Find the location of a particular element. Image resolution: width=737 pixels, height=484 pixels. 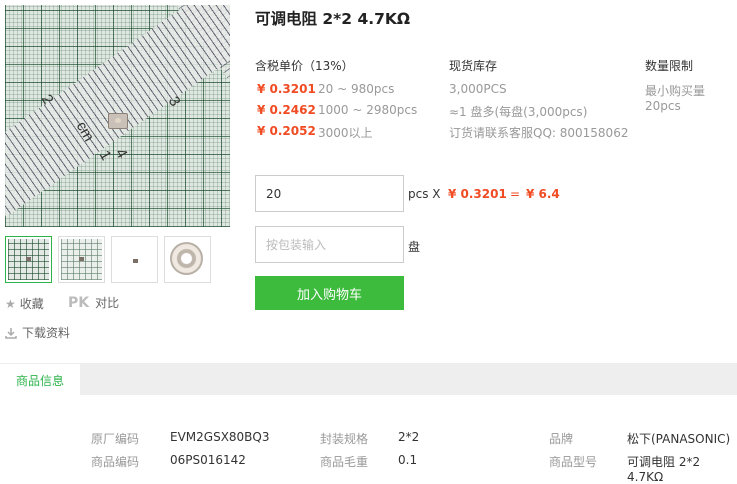

star-icon: ★ is located at coordinates (10, 303).